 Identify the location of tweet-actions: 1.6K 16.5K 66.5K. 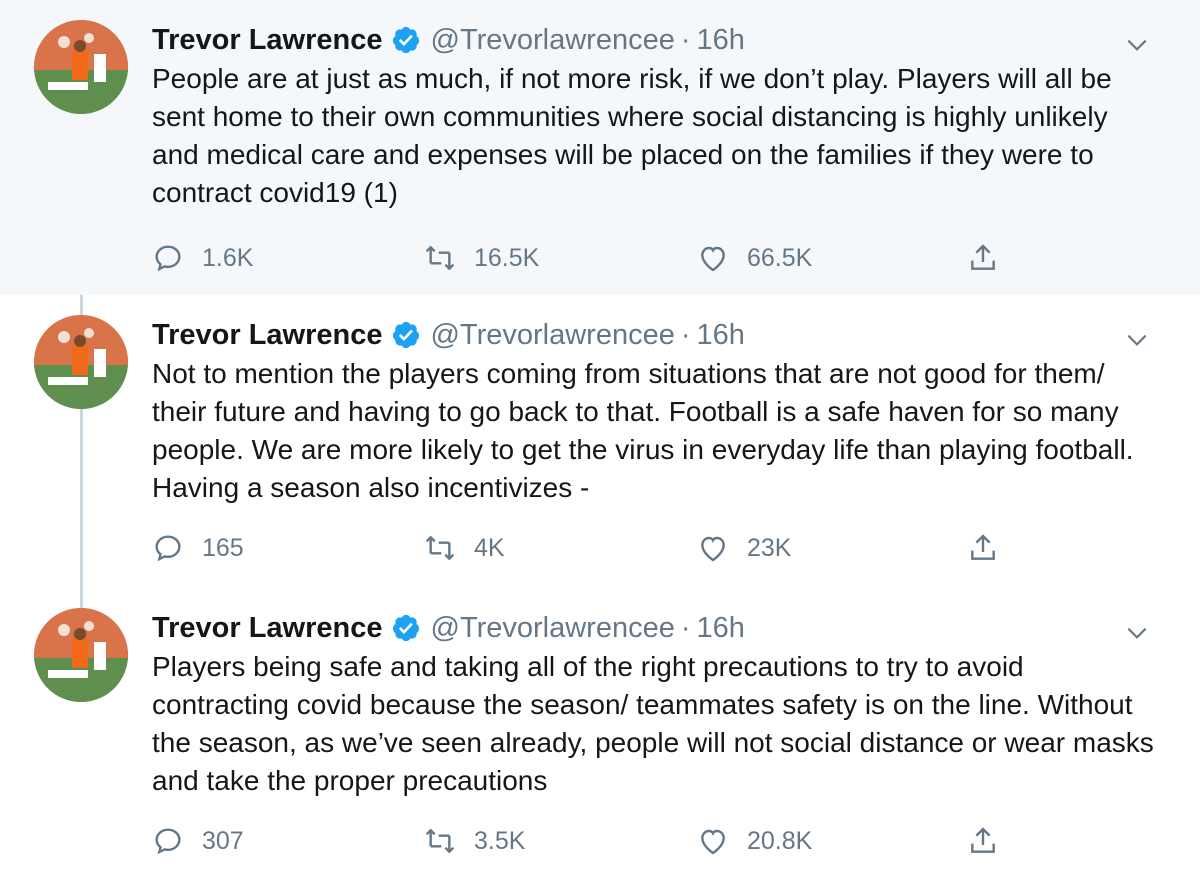
(602, 258).